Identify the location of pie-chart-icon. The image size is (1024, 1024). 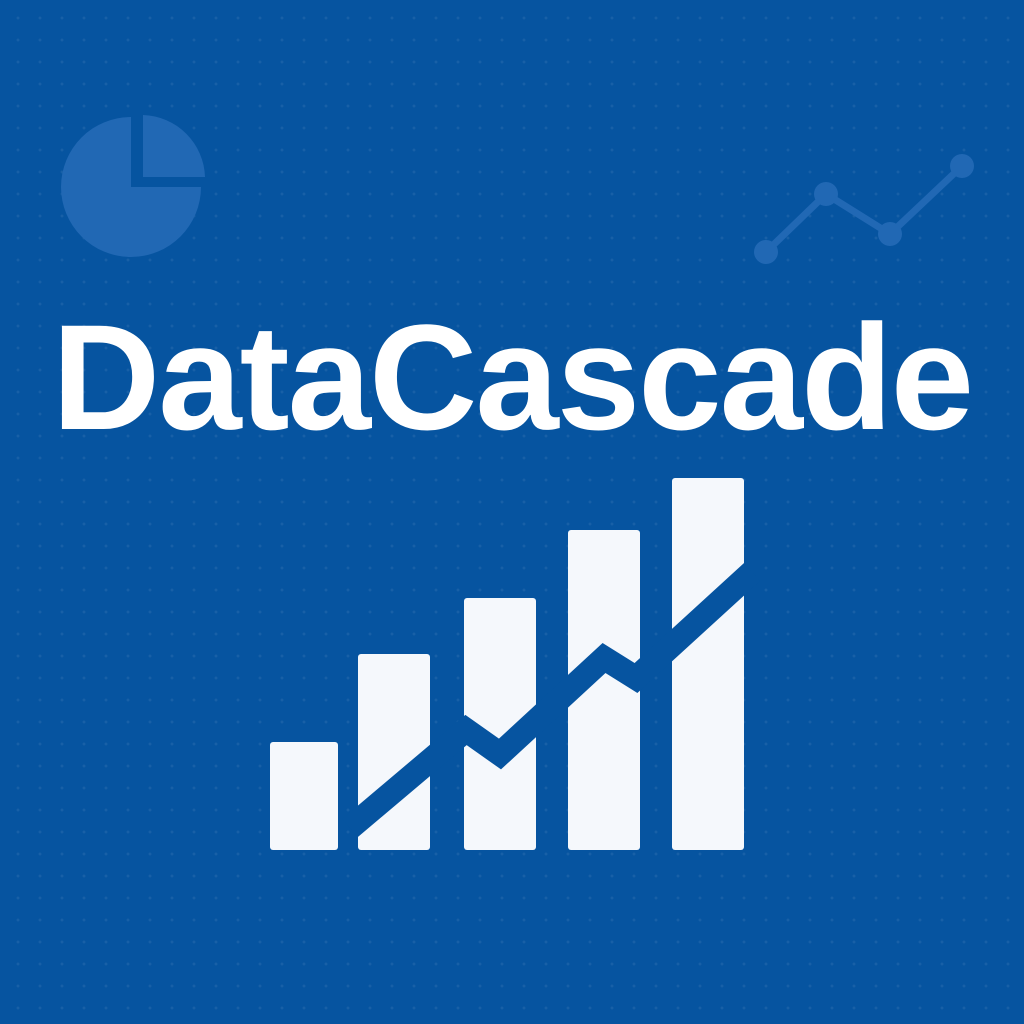
(133, 186).